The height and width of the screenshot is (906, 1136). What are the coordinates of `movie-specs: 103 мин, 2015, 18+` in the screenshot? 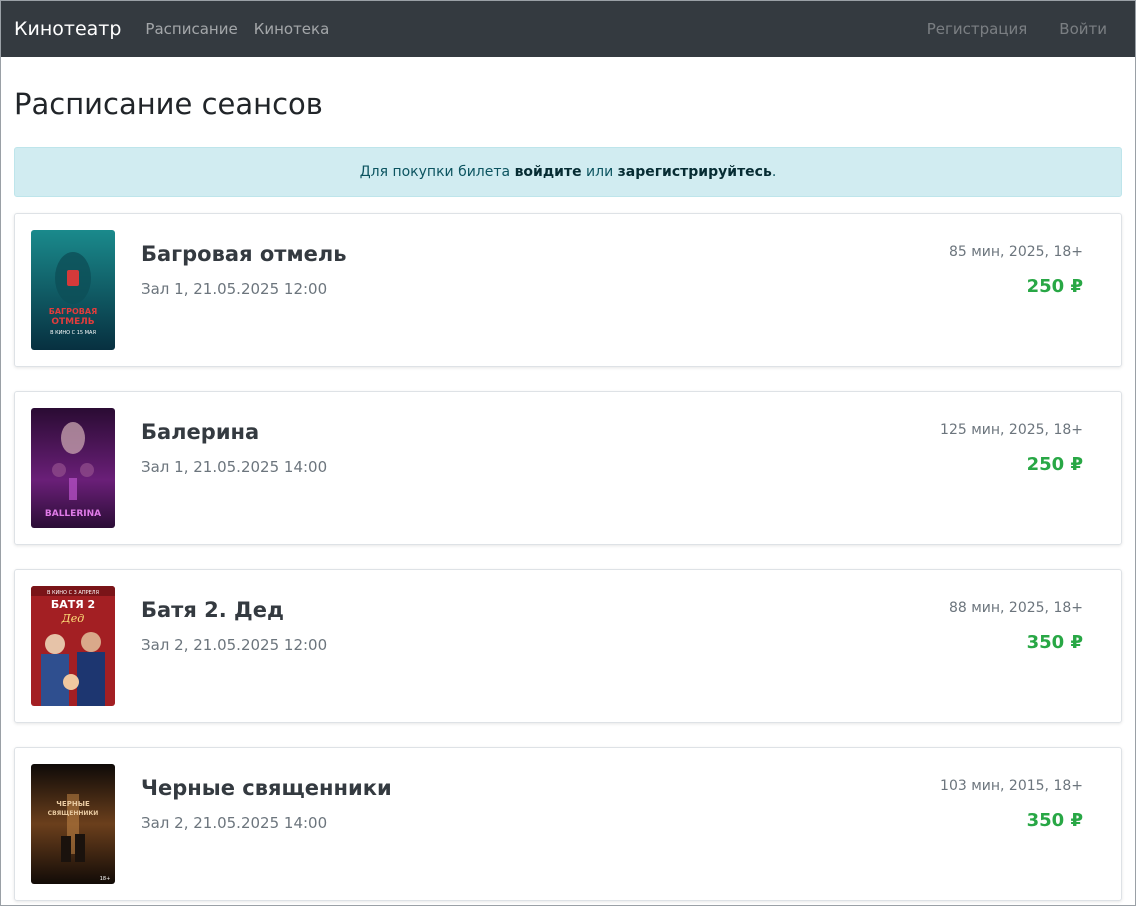 It's located at (1011, 786).